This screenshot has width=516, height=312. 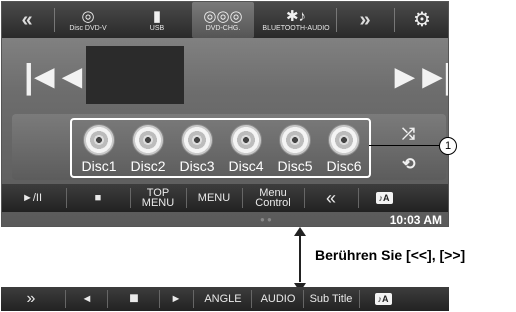 I want to click on repeat-icon: ⟲, so click(x=409, y=164).